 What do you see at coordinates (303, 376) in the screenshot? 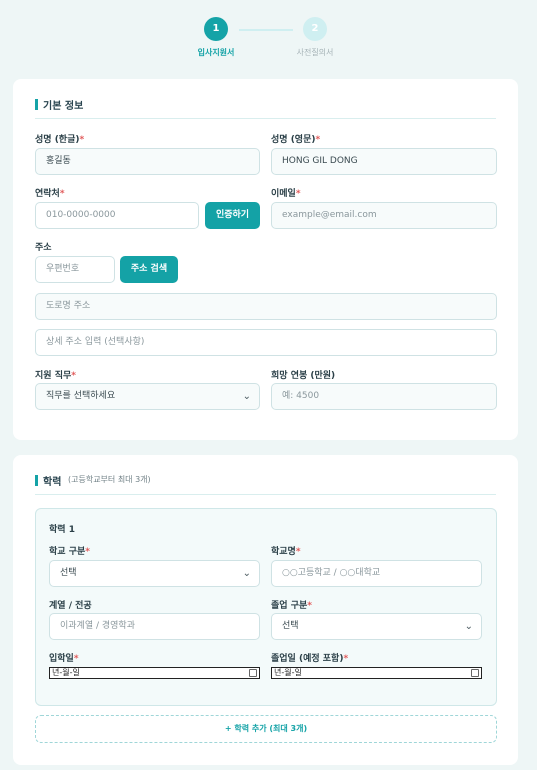
I see `salary-label: 희망 연봉 (만원)` at bounding box center [303, 376].